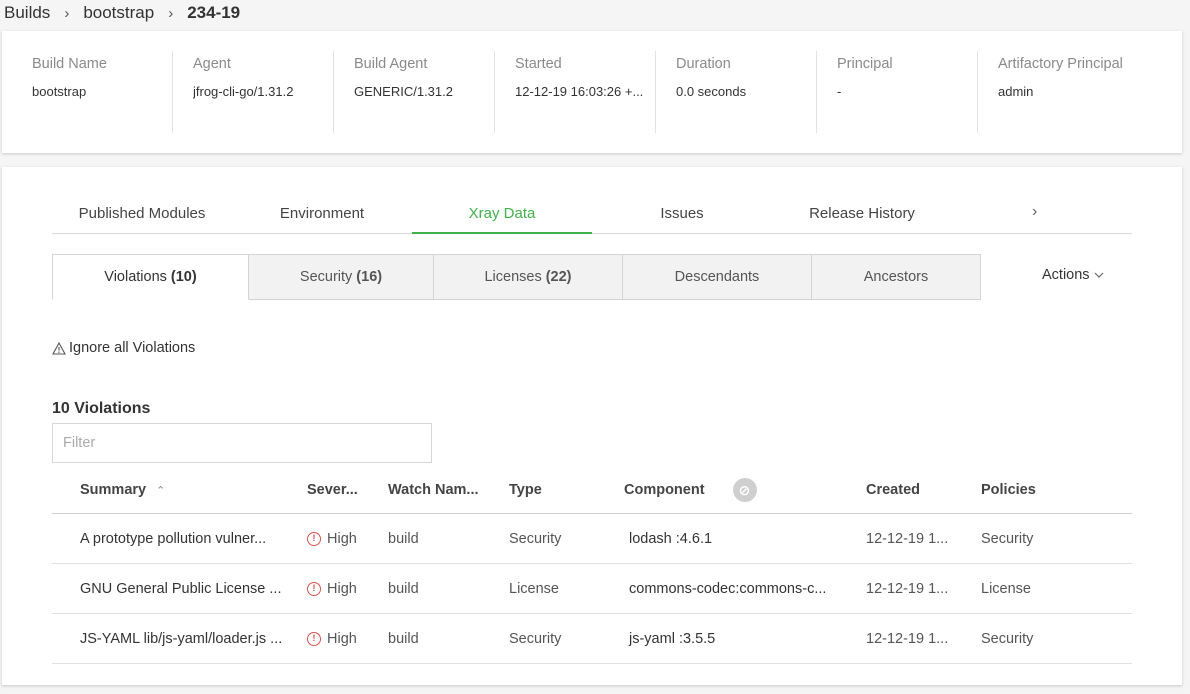 This screenshot has width=1190, height=694. What do you see at coordinates (664, 490) in the screenshot?
I see `col-component-label: Component` at bounding box center [664, 490].